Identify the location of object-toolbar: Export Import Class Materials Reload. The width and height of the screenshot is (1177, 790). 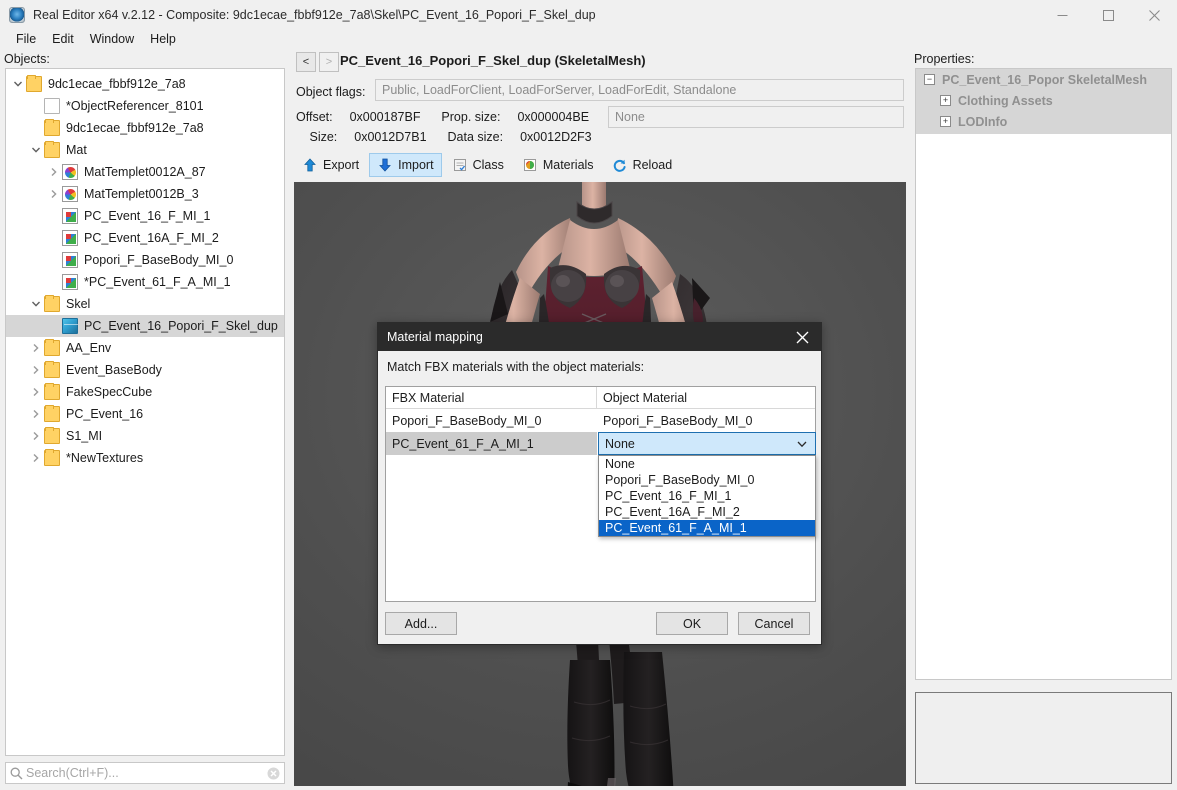
(487, 165).